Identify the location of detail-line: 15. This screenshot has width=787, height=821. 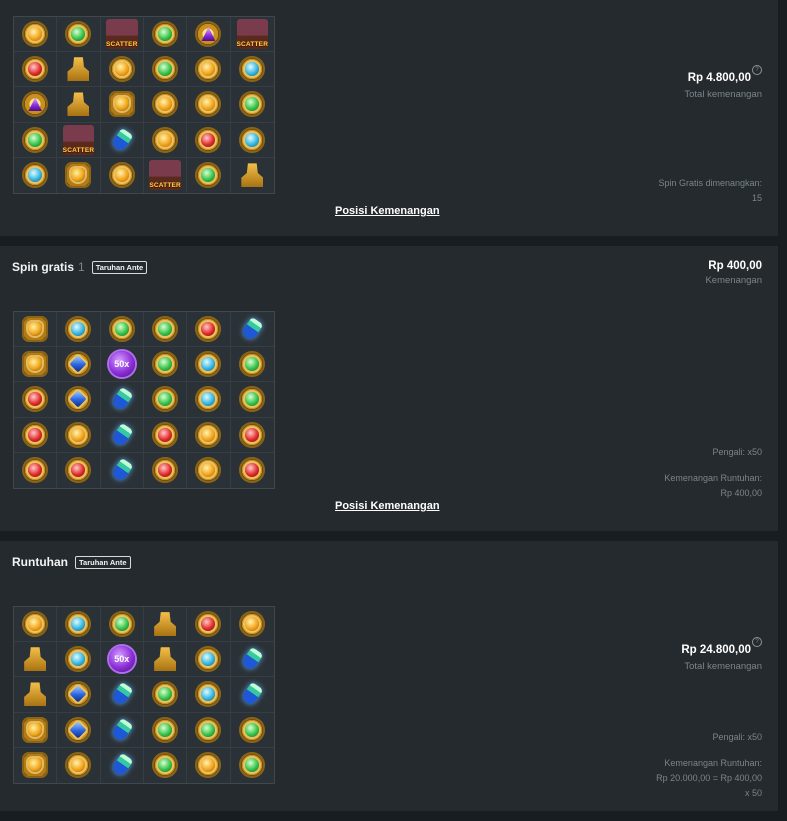
(756, 198).